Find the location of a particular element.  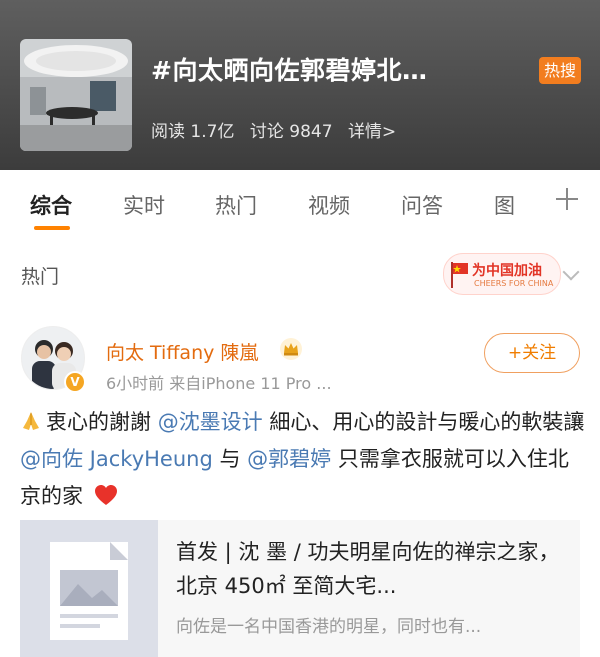

author-name: 向太 Tiffany 陳嵐 is located at coordinates (182, 351).